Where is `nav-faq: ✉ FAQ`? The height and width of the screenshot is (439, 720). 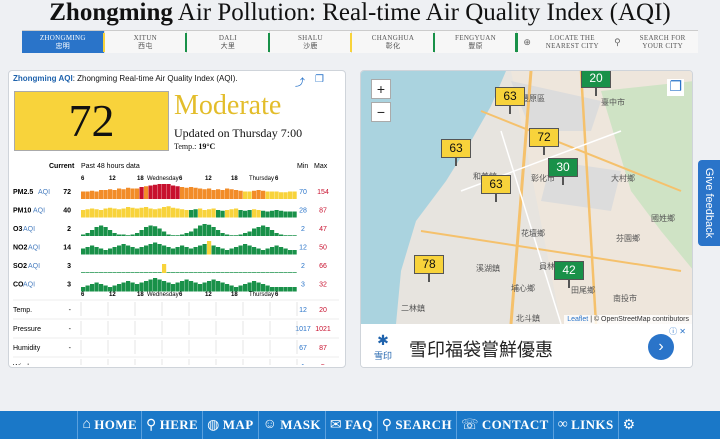 nav-faq: ✉ FAQ is located at coordinates (350, 425).